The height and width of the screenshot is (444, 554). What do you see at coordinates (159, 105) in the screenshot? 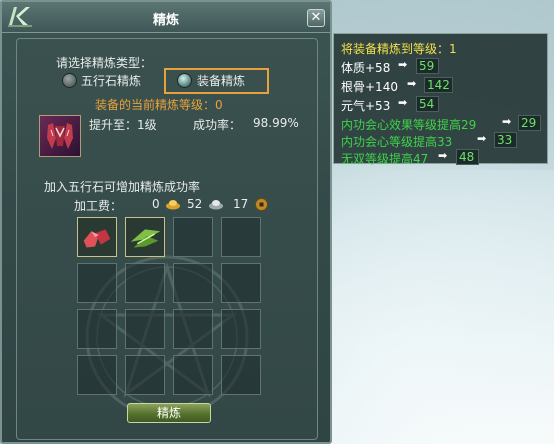
I see `current-level-label: 装备的当前精炼等级：0` at bounding box center [159, 105].